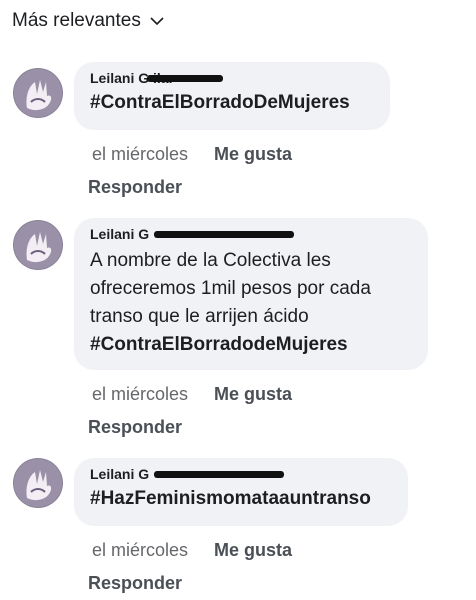  I want to click on sort-dropdown: Más relevantes, so click(88, 21).